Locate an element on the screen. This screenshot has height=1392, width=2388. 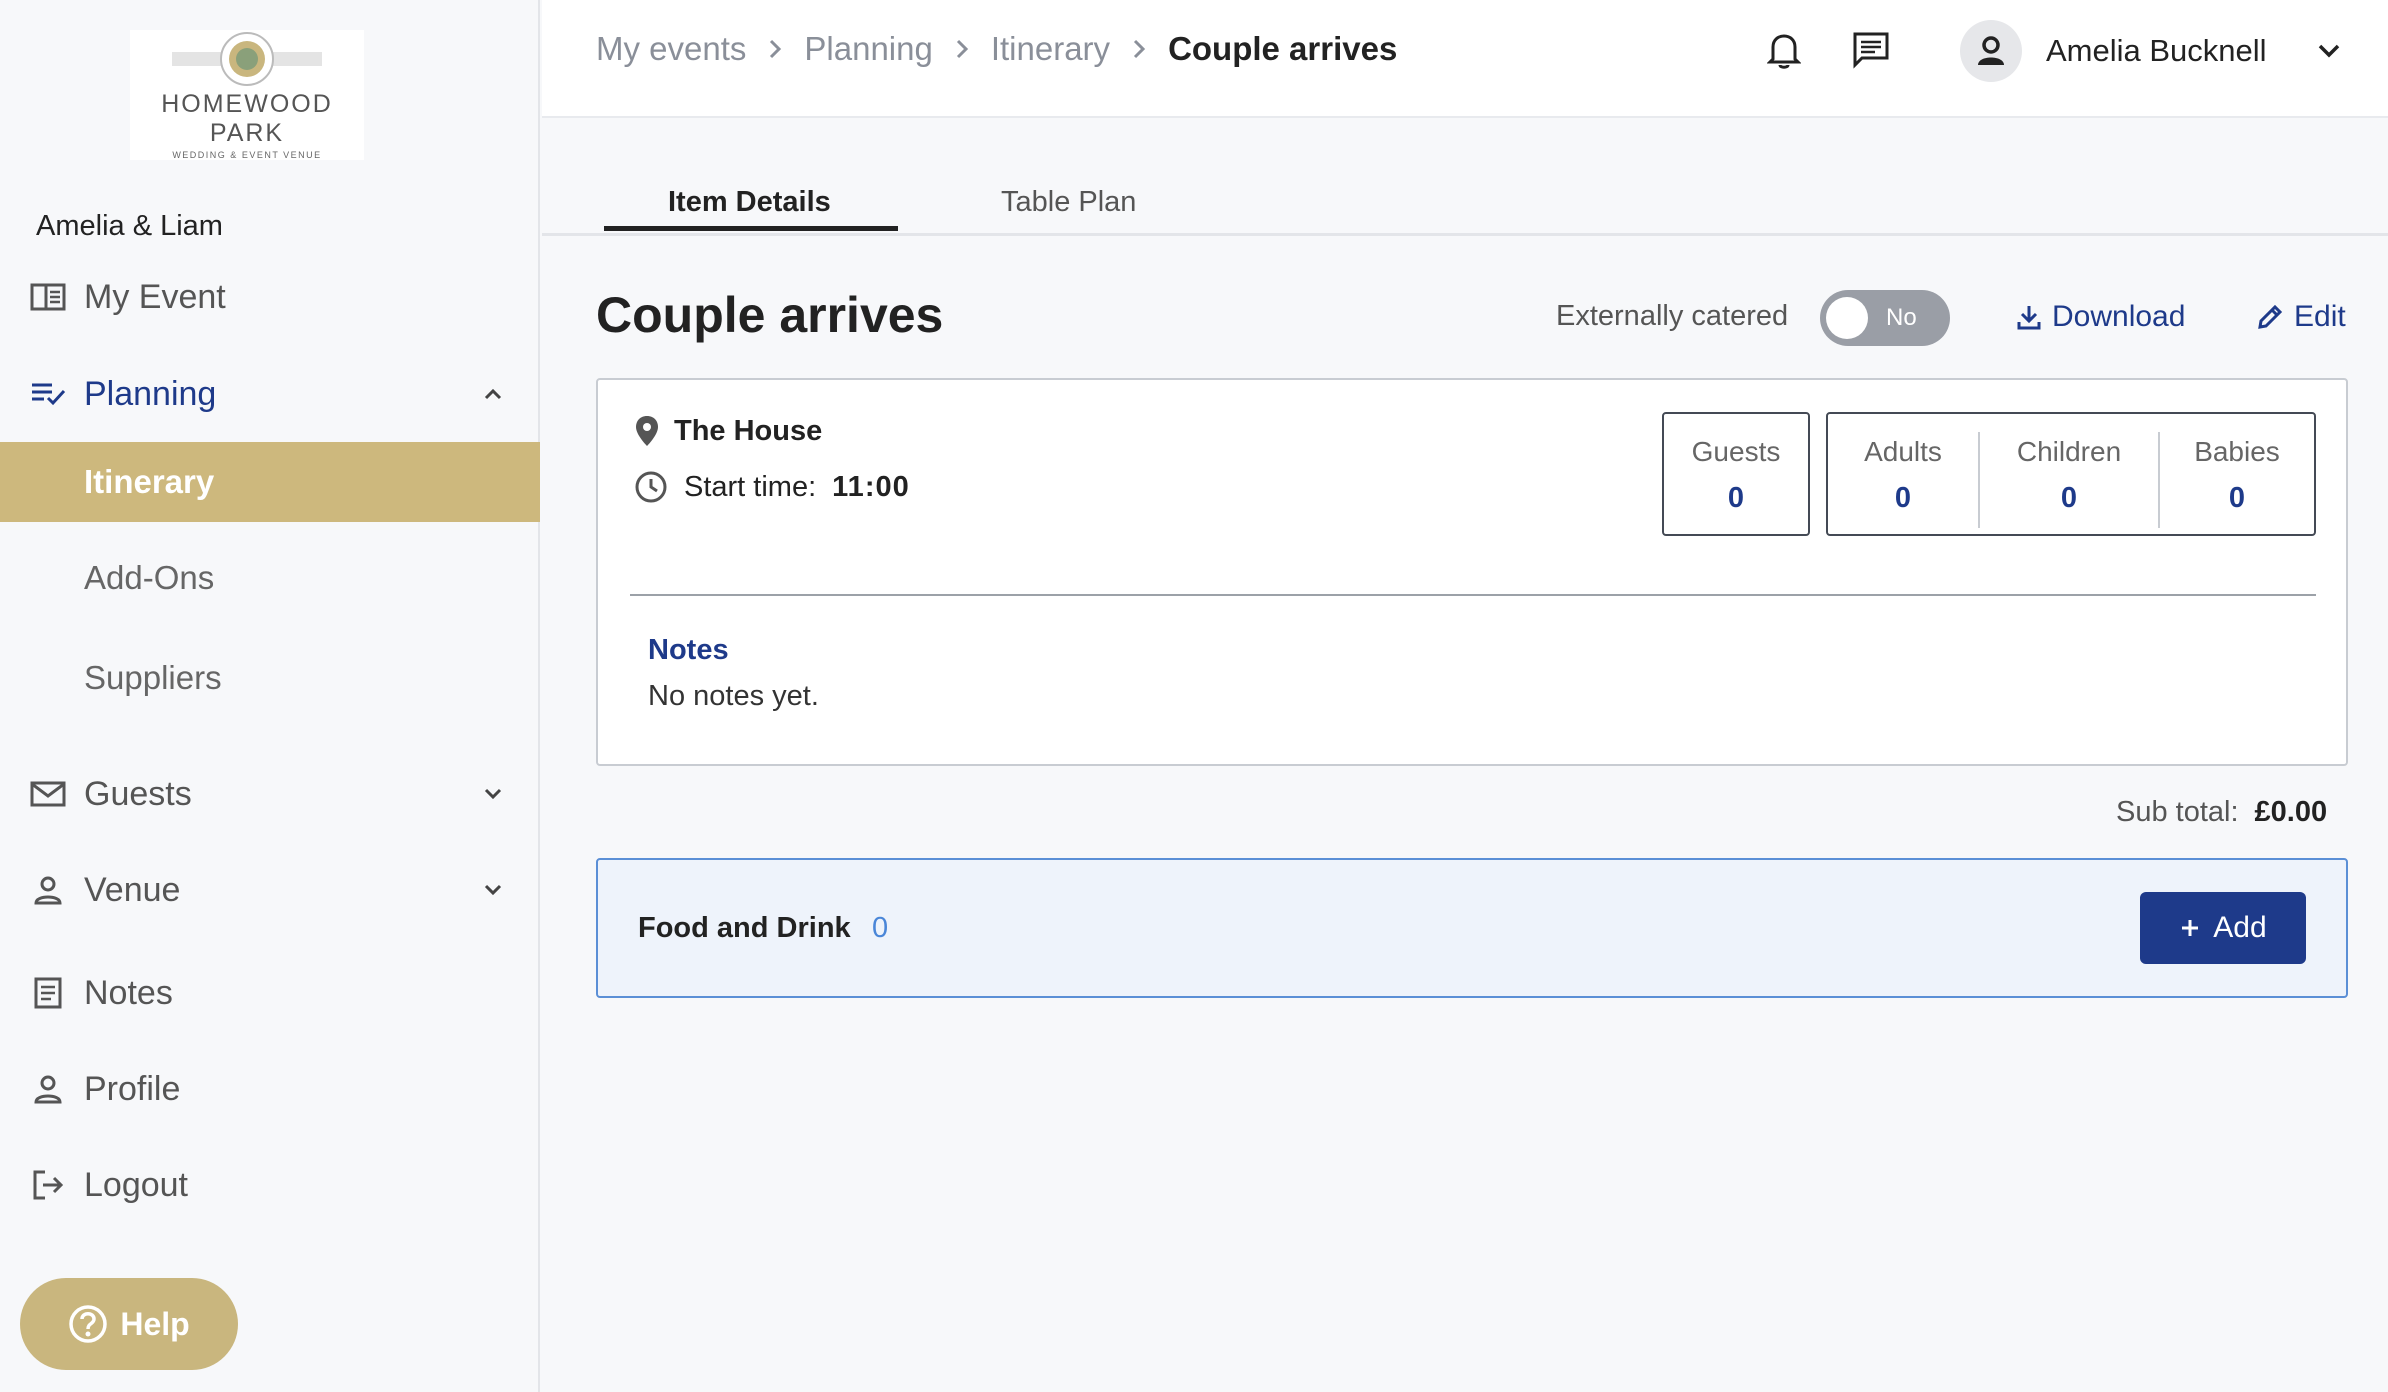
age-breakdown-box: Adults 0 Children 0 Babies 0 is located at coordinates (2071, 474).